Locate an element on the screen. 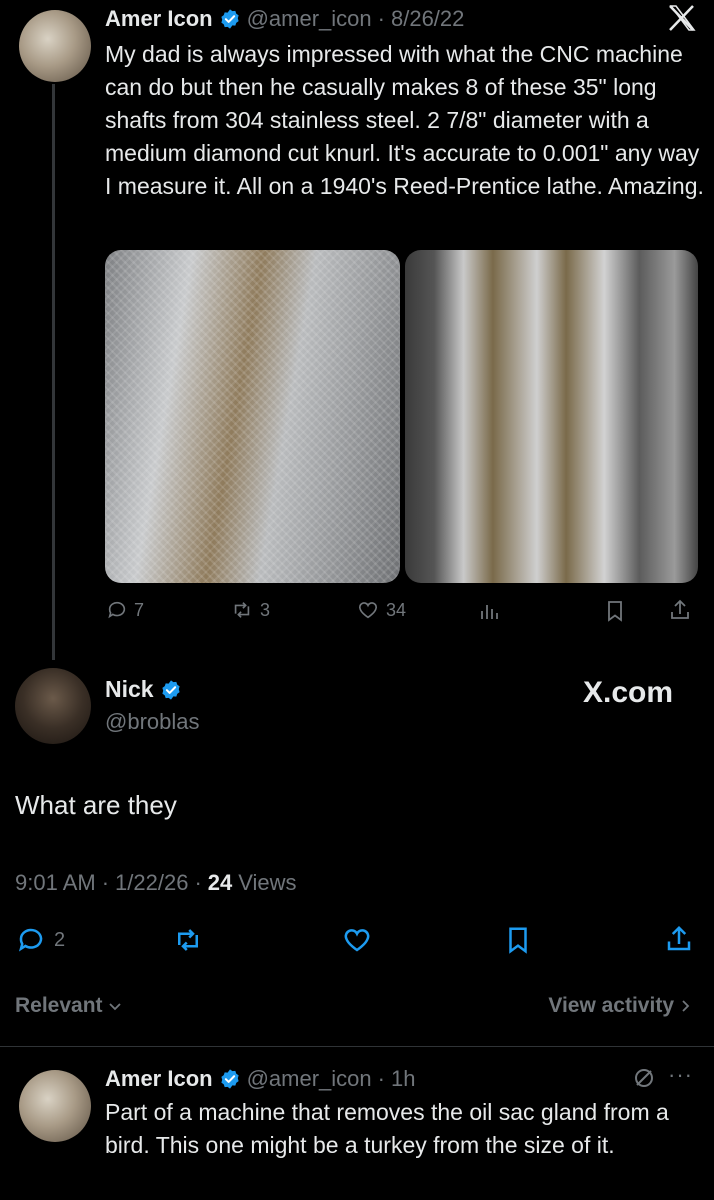 The height and width of the screenshot is (1200, 714). shaft-photo-left is located at coordinates (252, 416).